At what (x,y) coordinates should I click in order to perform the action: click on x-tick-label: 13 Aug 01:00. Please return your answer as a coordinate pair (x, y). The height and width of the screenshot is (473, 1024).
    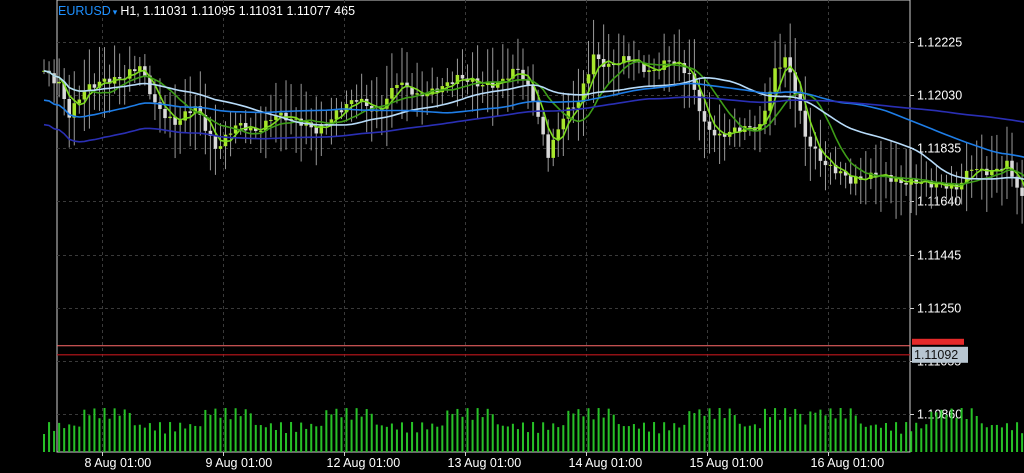
    Looking at the image, I should click on (485, 463).